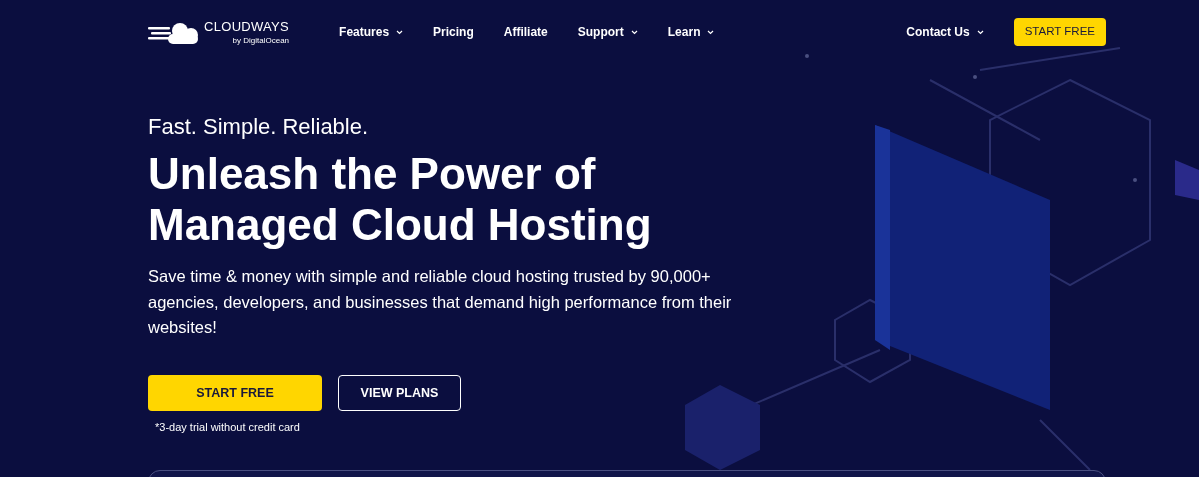  What do you see at coordinates (691, 32) in the screenshot?
I see `nav-link: Learn` at bounding box center [691, 32].